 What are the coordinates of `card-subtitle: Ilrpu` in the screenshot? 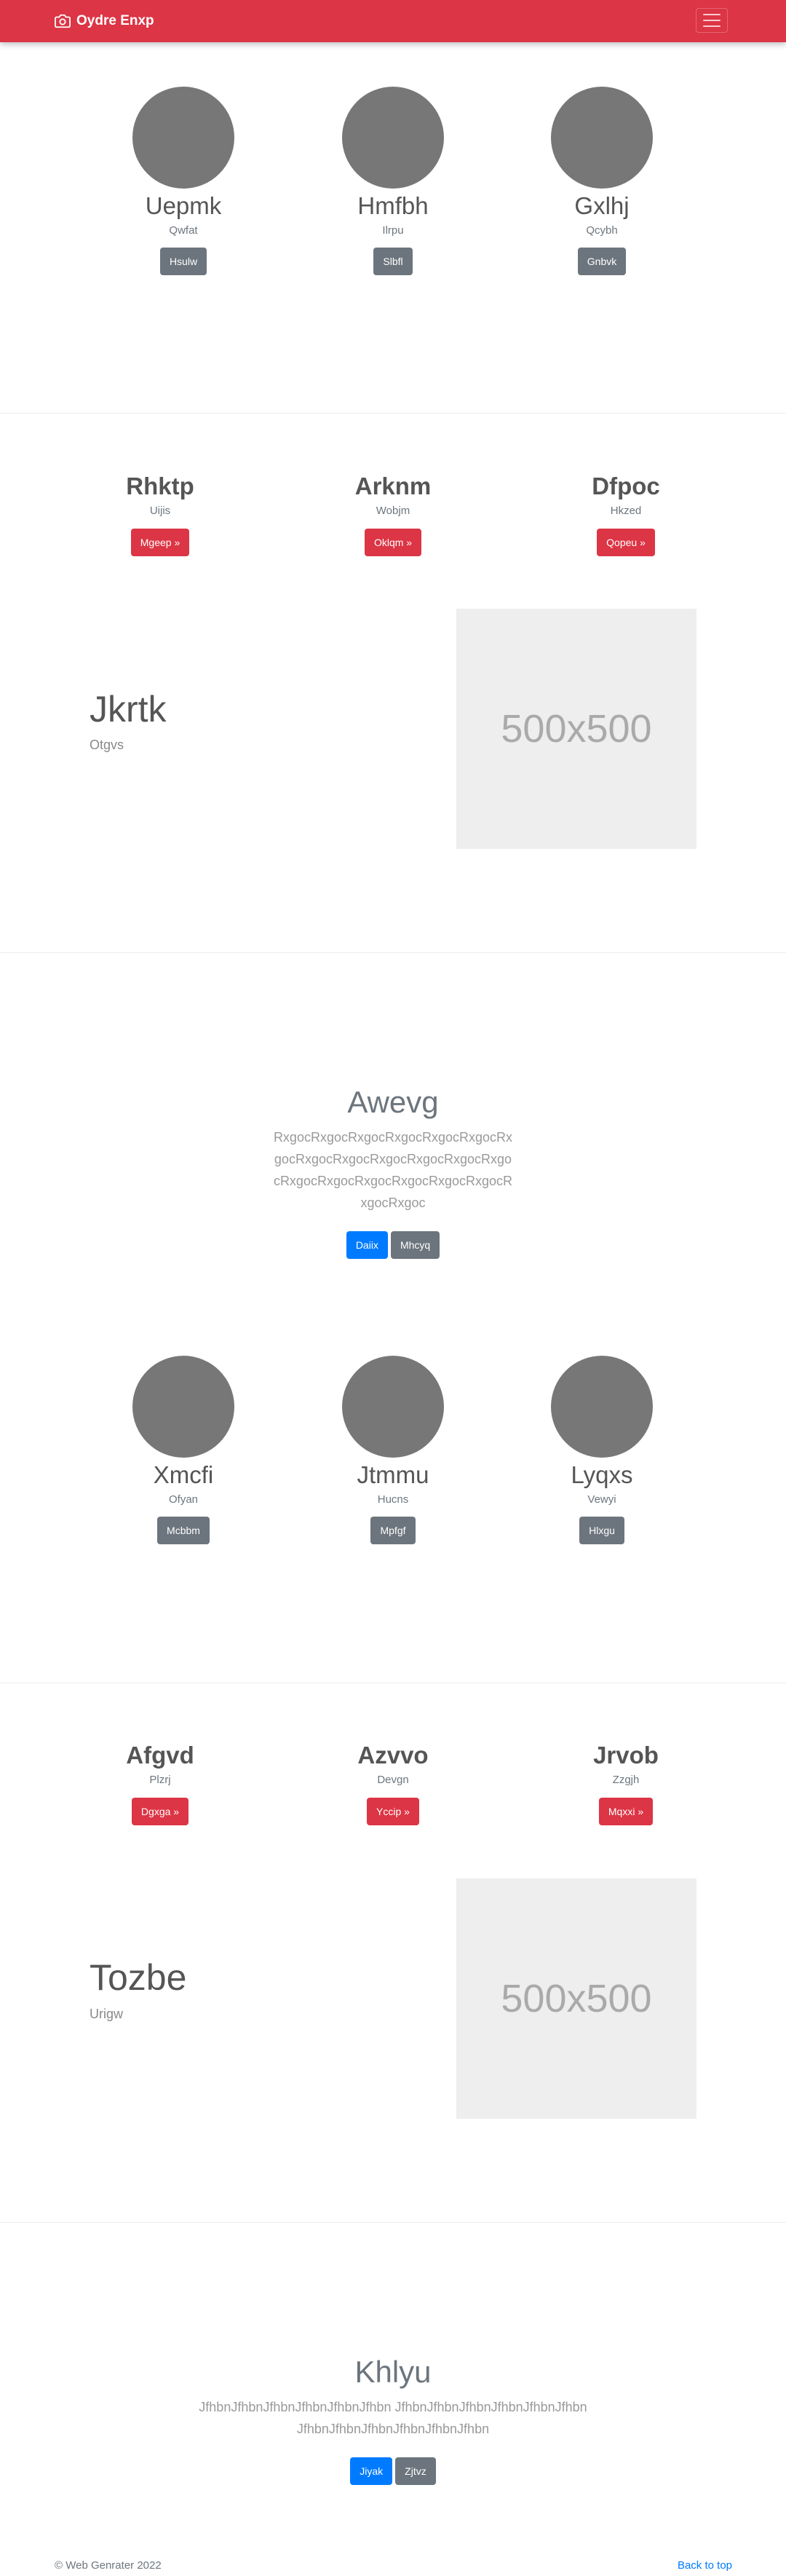 It's located at (393, 231).